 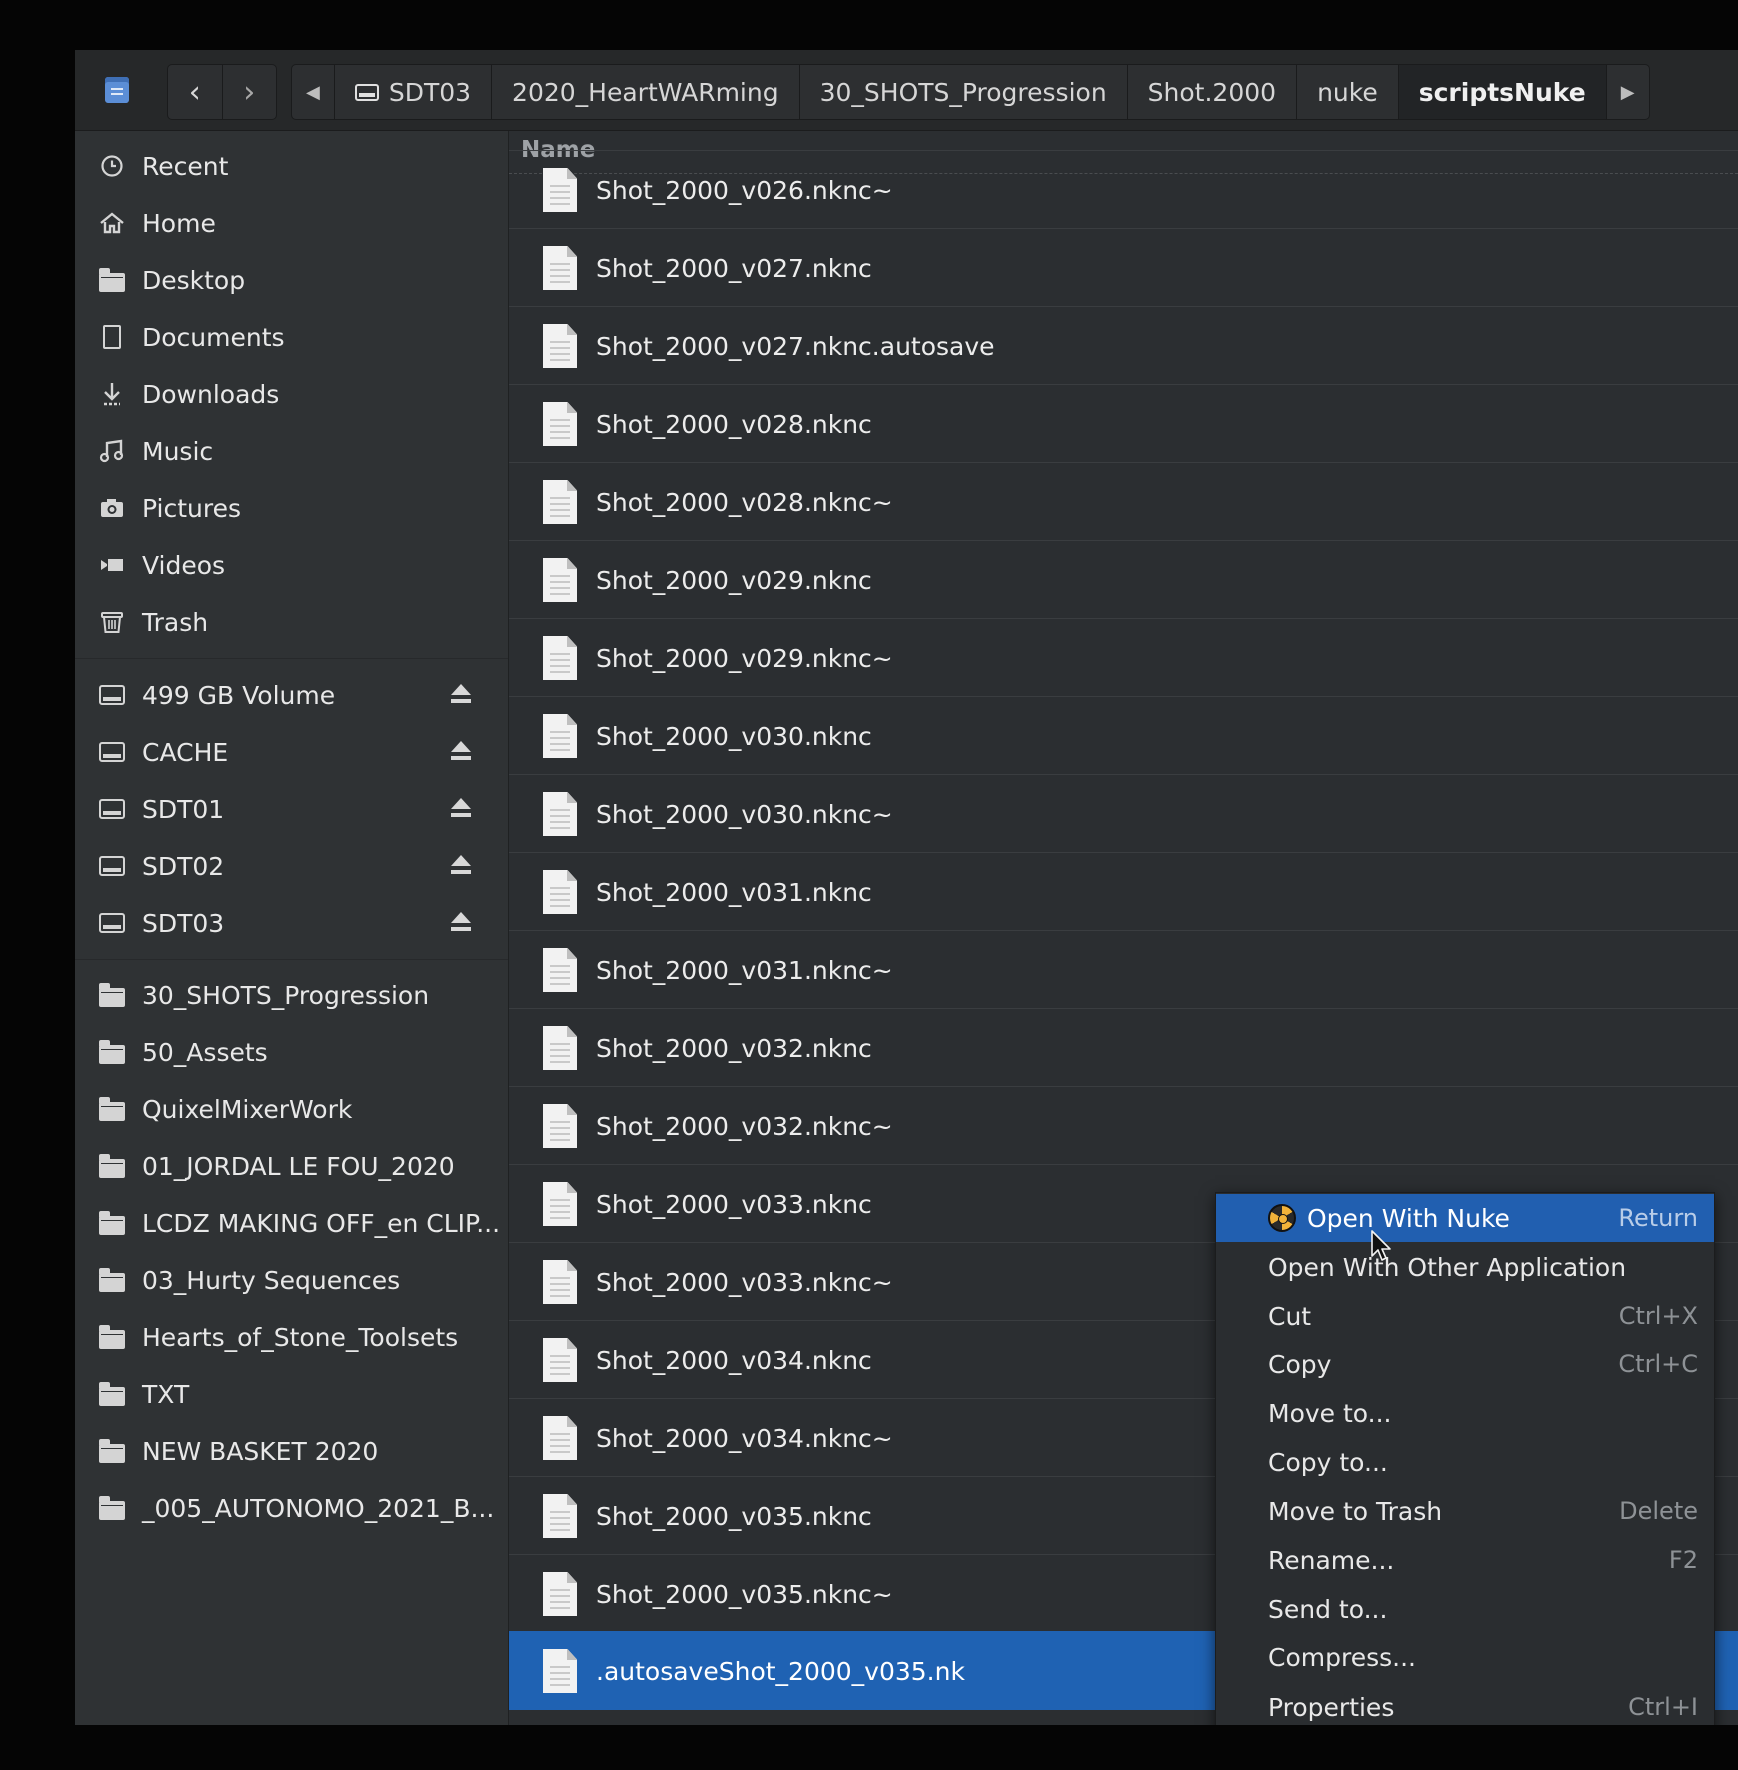 I want to click on file-row: Shot_2000_v031.nknc~, so click(x=1123, y=969).